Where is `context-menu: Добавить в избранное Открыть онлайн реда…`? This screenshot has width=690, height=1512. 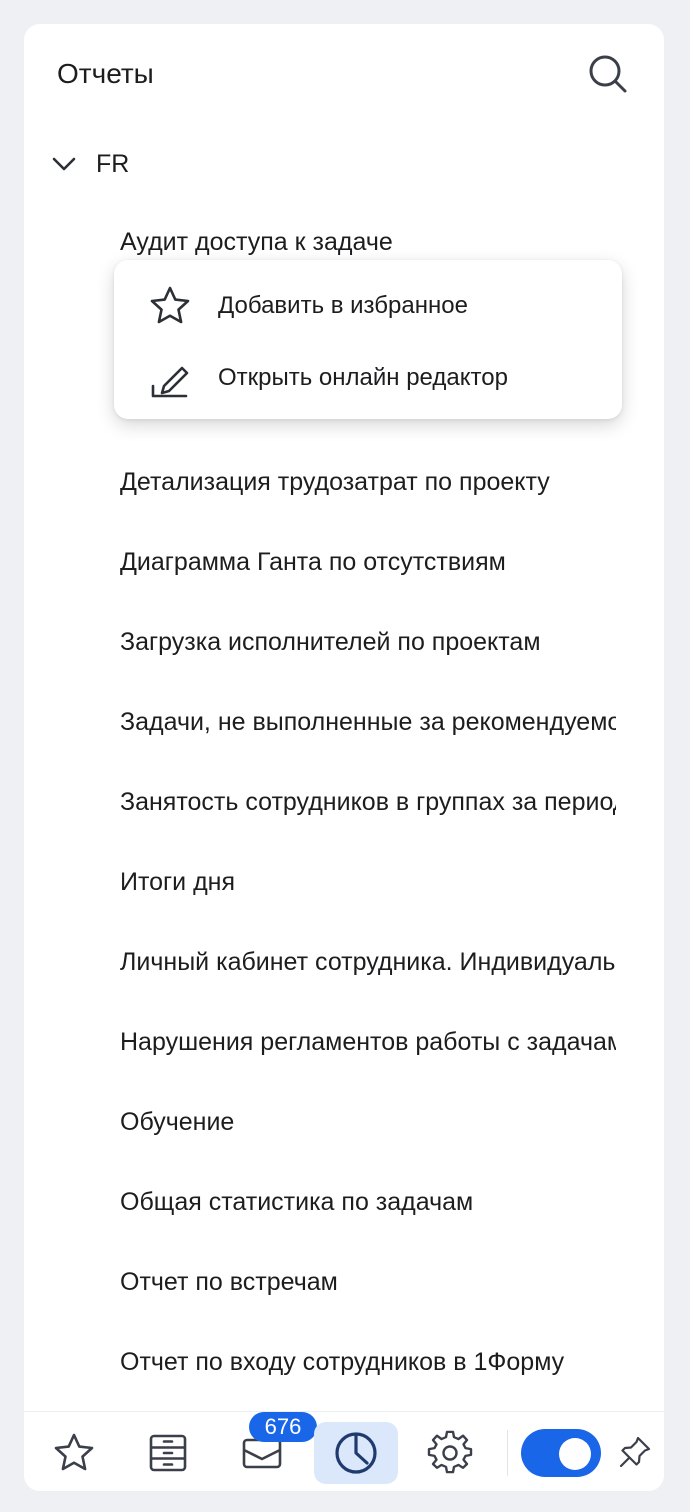
context-menu: Добавить в избранное Открыть онлайн реда… is located at coordinates (368, 339).